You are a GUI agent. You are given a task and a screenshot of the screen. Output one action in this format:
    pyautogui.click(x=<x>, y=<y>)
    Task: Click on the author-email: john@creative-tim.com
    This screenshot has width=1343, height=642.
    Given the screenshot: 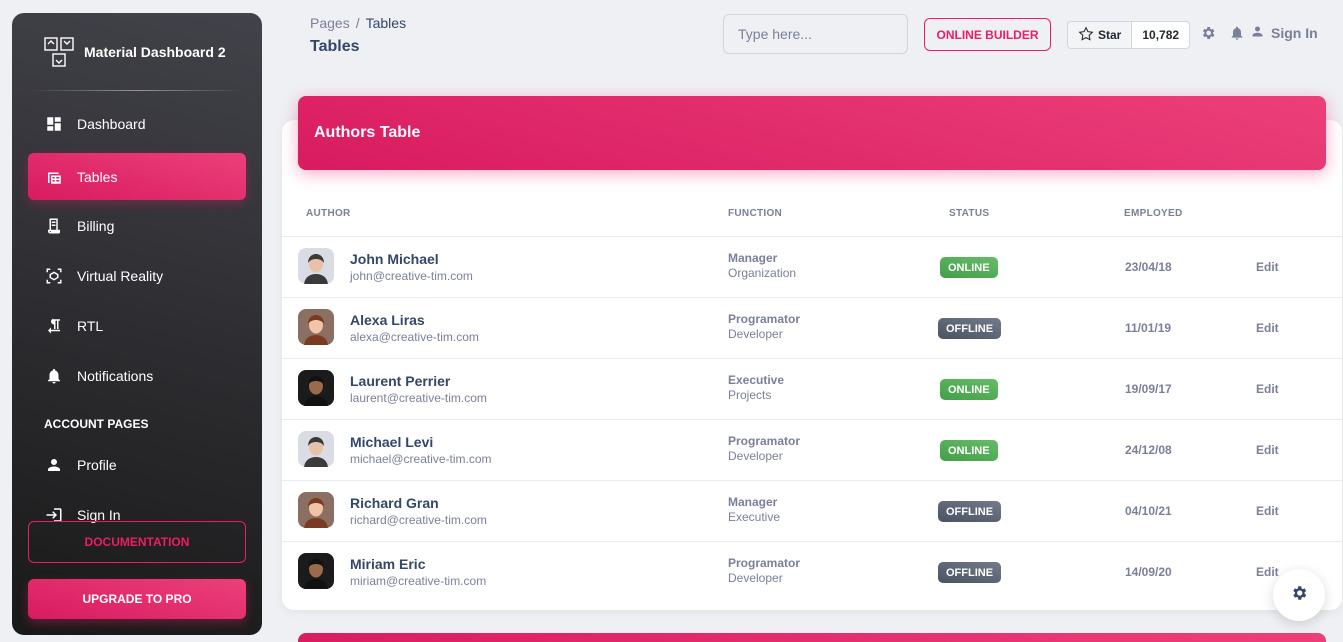 What is the action you would take?
    pyautogui.click(x=411, y=276)
    